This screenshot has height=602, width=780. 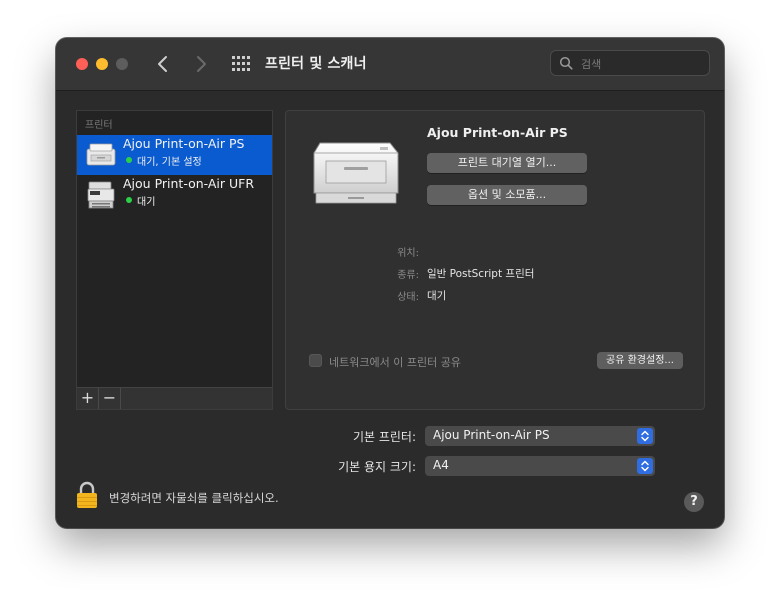 What do you see at coordinates (566, 63) in the screenshot?
I see `search-icon` at bounding box center [566, 63].